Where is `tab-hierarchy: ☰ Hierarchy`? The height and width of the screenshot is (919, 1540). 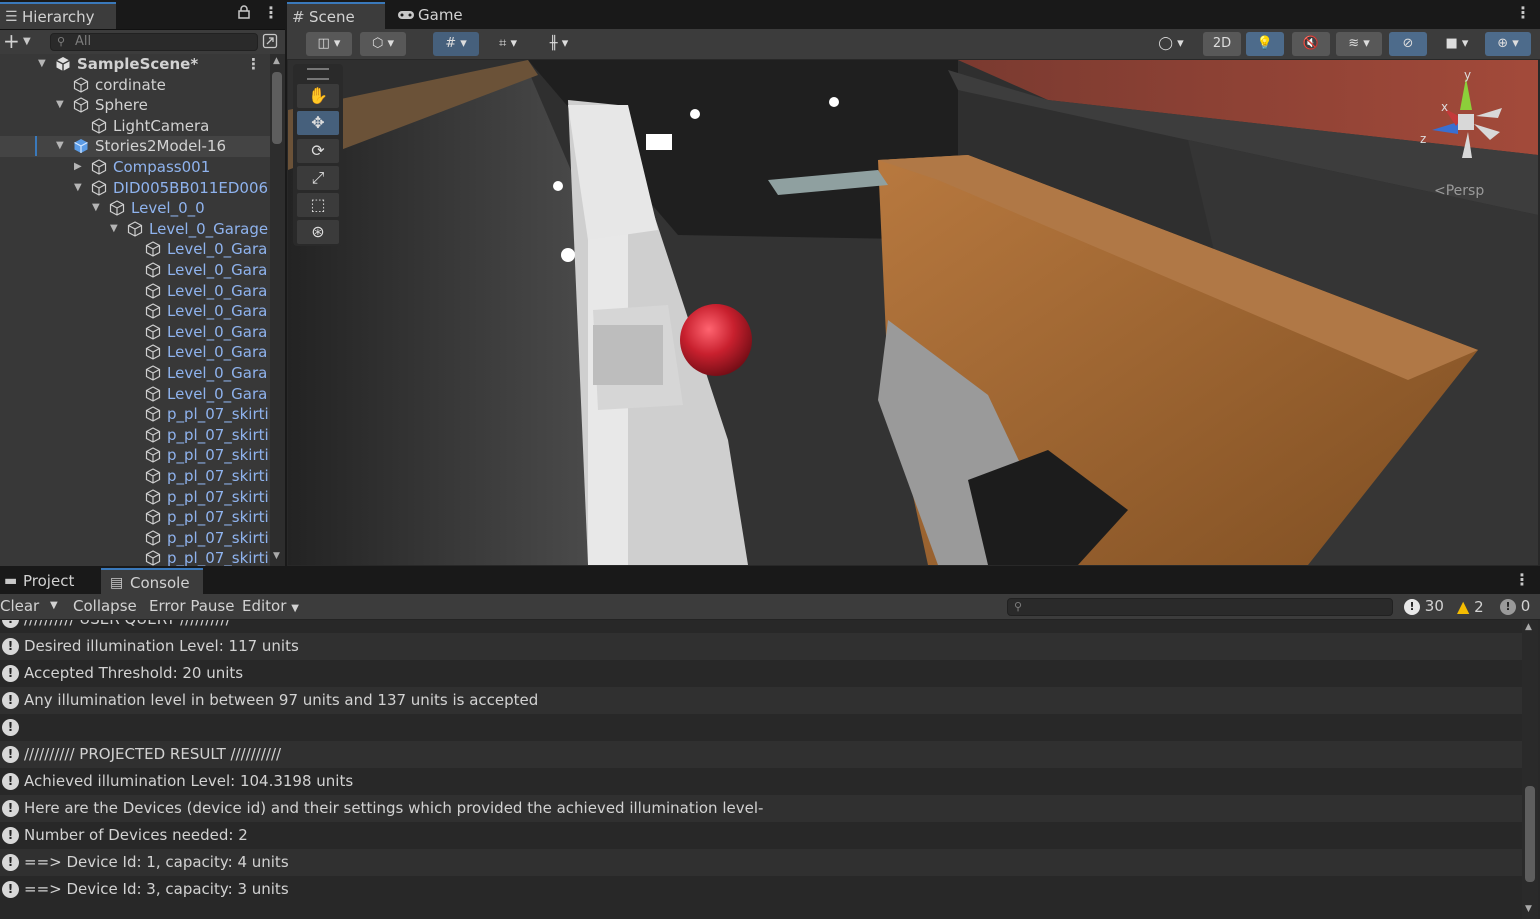 tab-hierarchy: ☰ Hierarchy is located at coordinates (58, 15).